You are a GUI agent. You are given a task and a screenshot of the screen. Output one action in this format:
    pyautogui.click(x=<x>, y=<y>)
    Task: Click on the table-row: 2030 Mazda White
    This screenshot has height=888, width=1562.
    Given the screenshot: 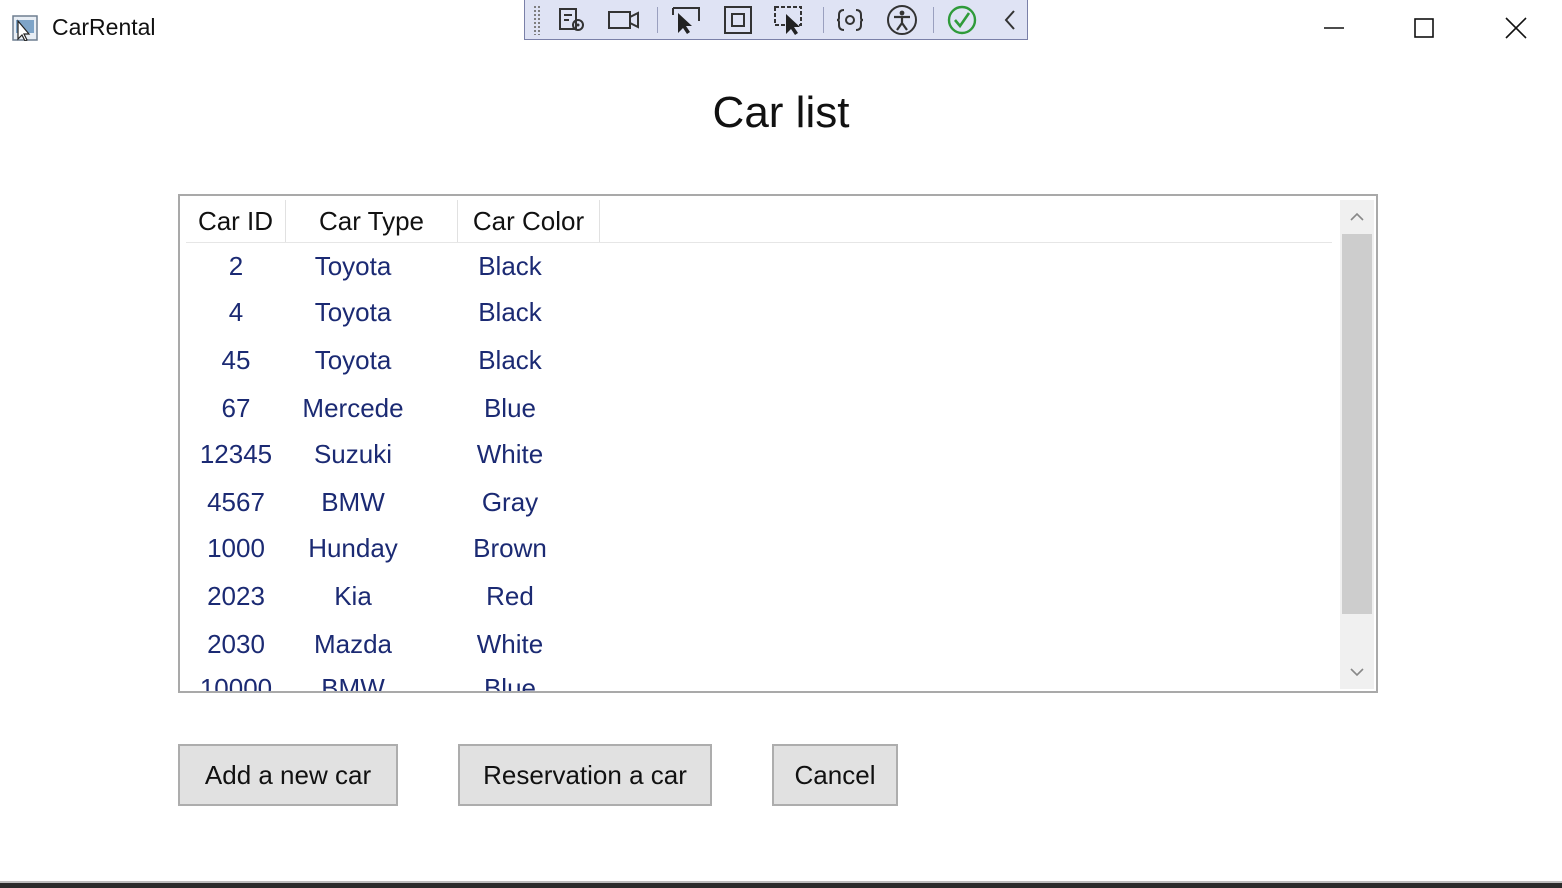 What is the action you would take?
    pyautogui.click(x=759, y=644)
    